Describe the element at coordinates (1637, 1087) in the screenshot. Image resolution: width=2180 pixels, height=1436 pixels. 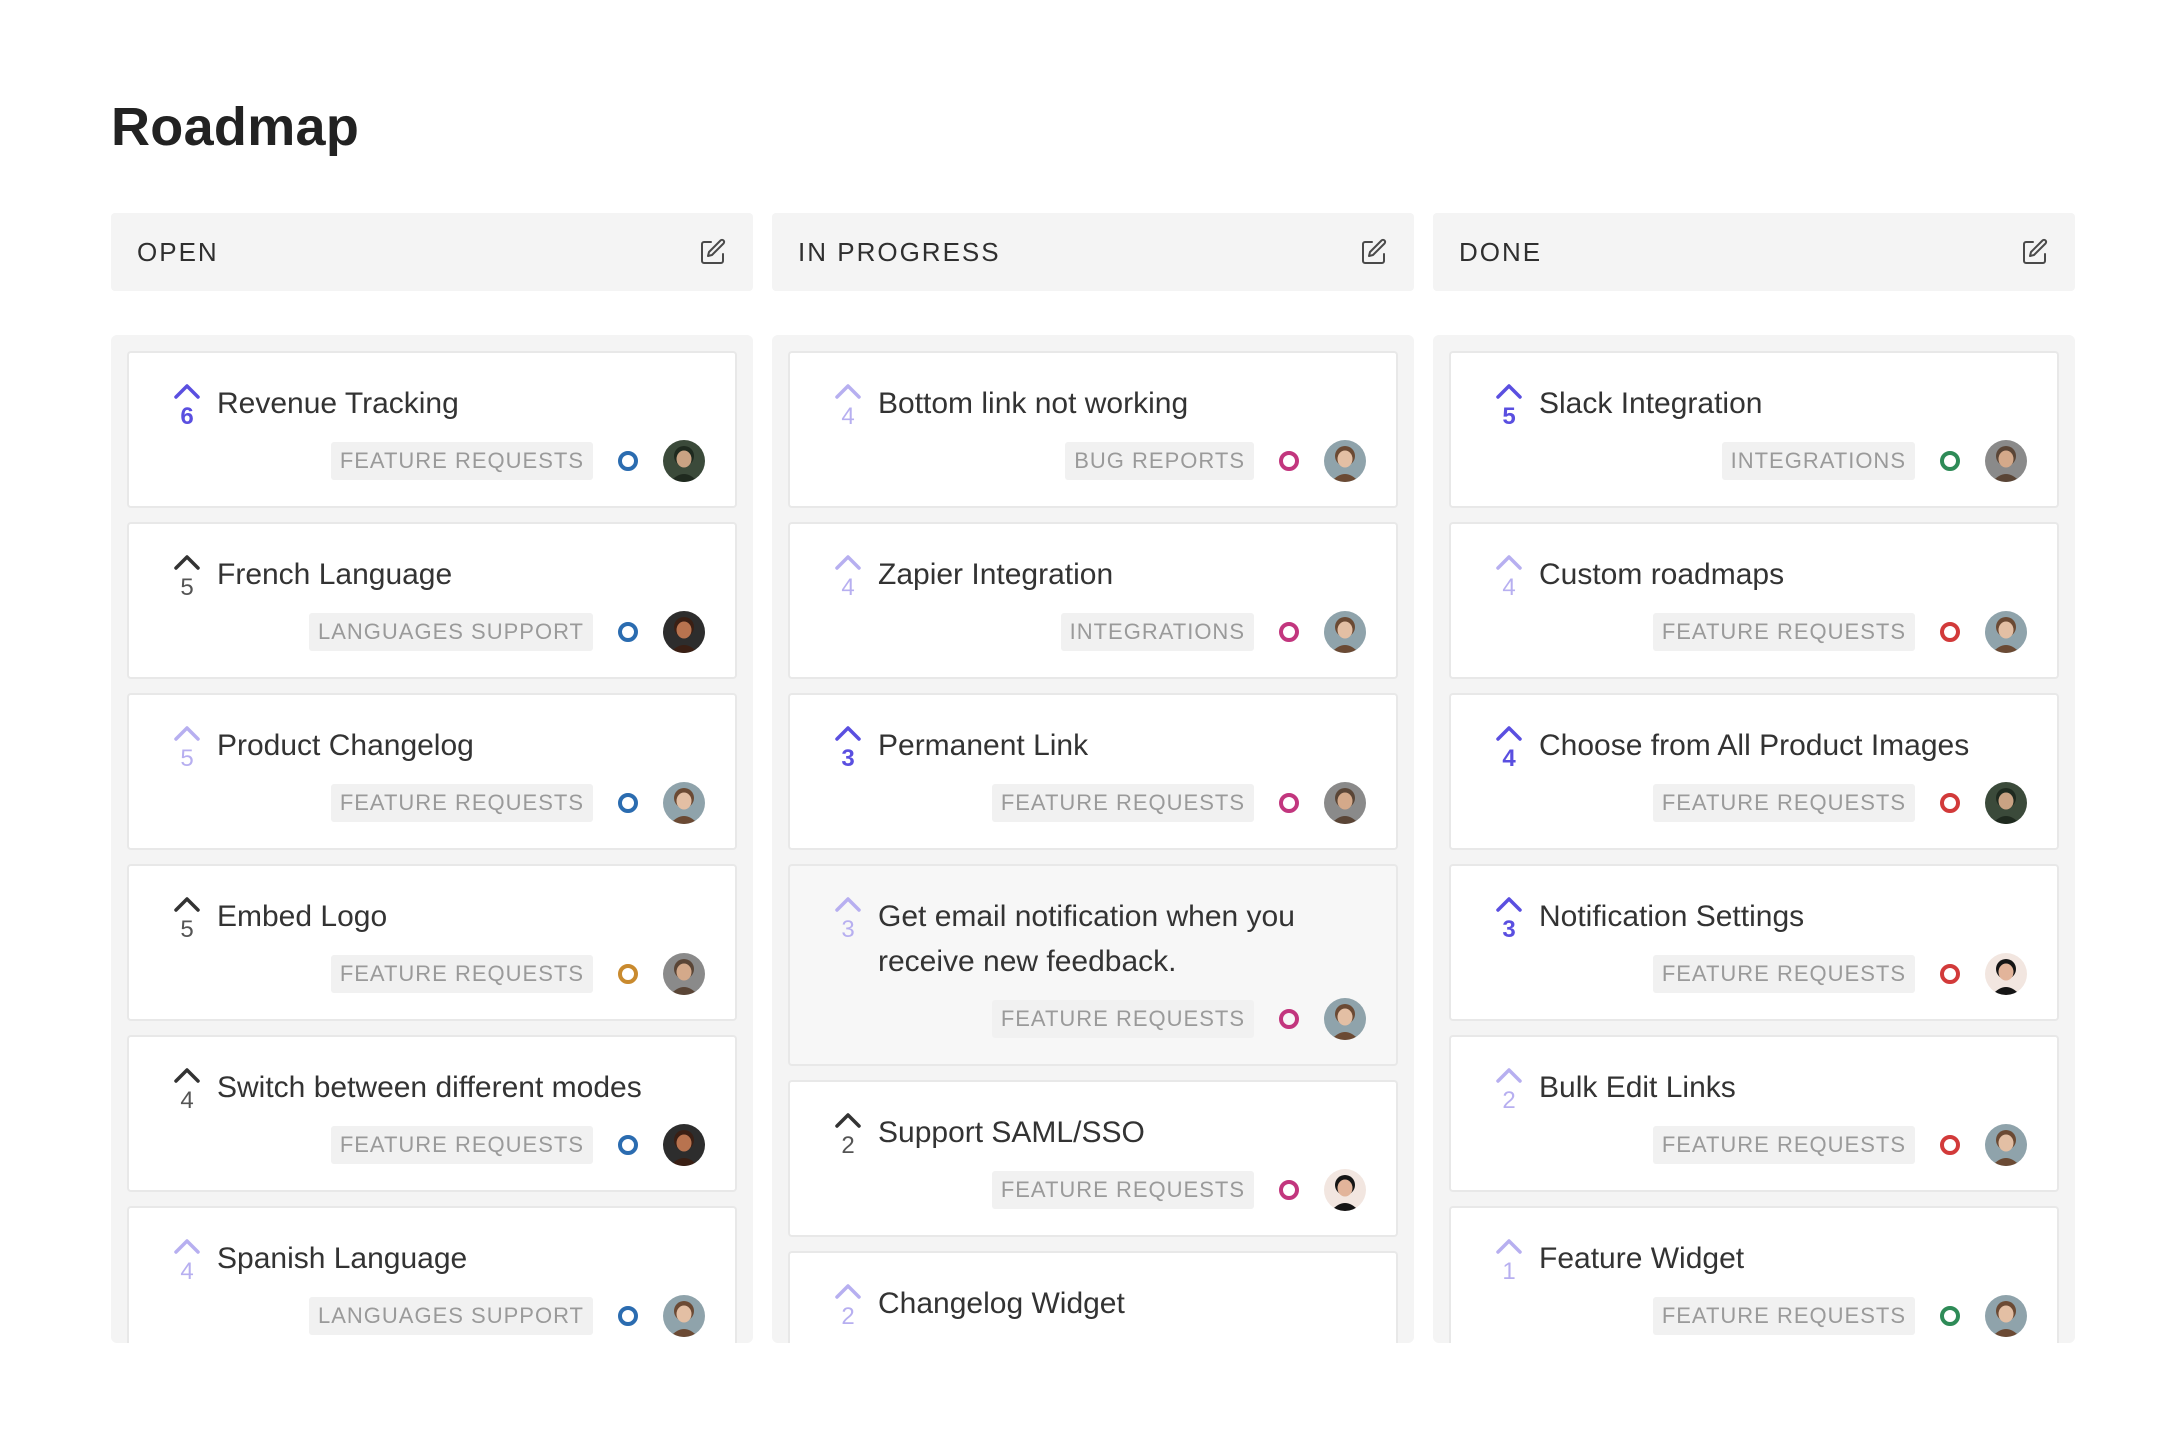
I see `card-title: Bulk Edit Links` at that location.